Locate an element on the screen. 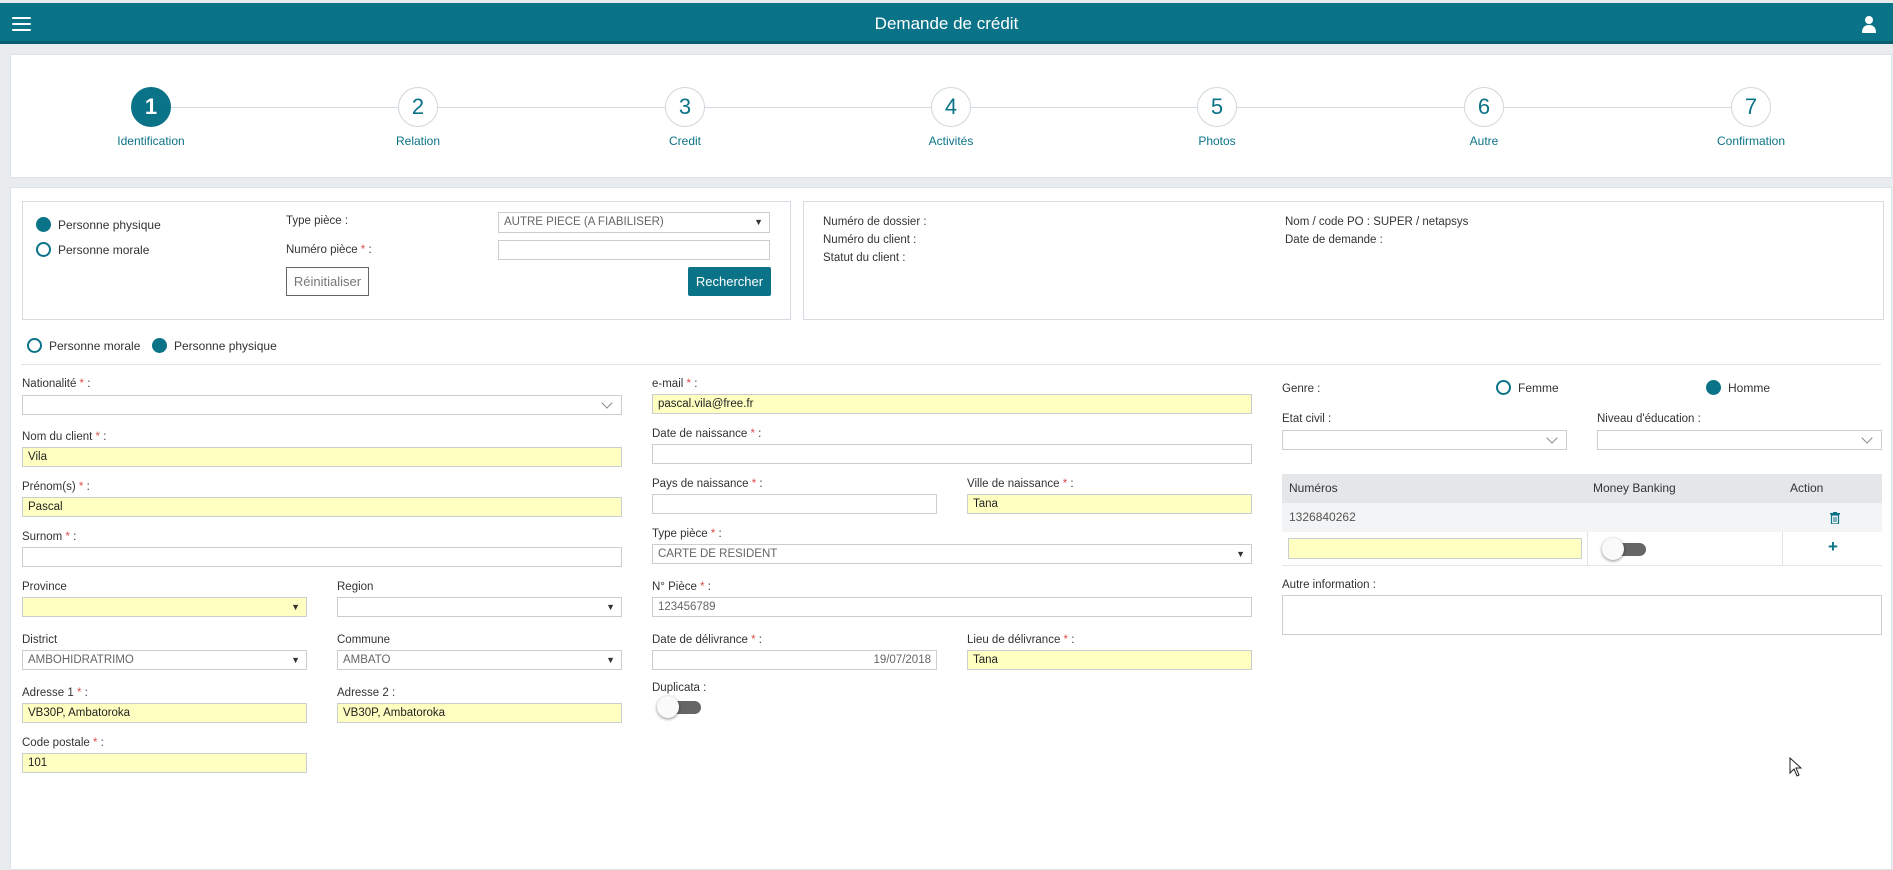 Image resolution: width=1893 pixels, height=870 pixels. step-activites: 4 Activités is located at coordinates (951, 117).